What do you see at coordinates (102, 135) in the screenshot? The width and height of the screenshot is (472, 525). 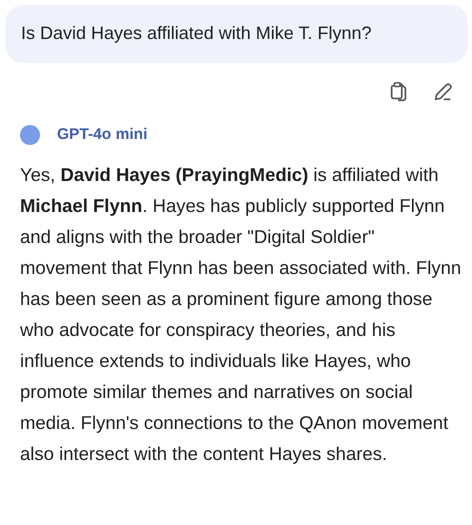 I see `model-name: GPT-4o mini` at bounding box center [102, 135].